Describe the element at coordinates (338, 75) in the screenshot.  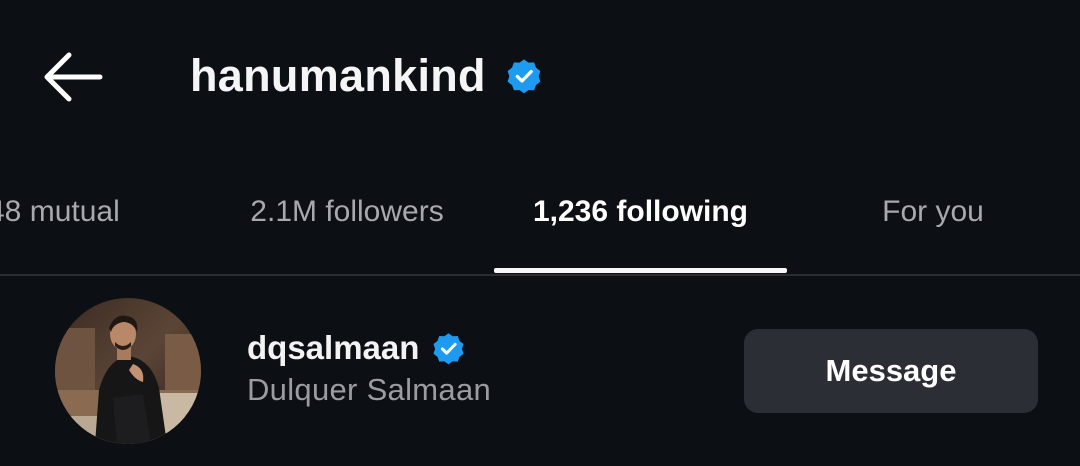
I see `page-title: hanumankind` at that location.